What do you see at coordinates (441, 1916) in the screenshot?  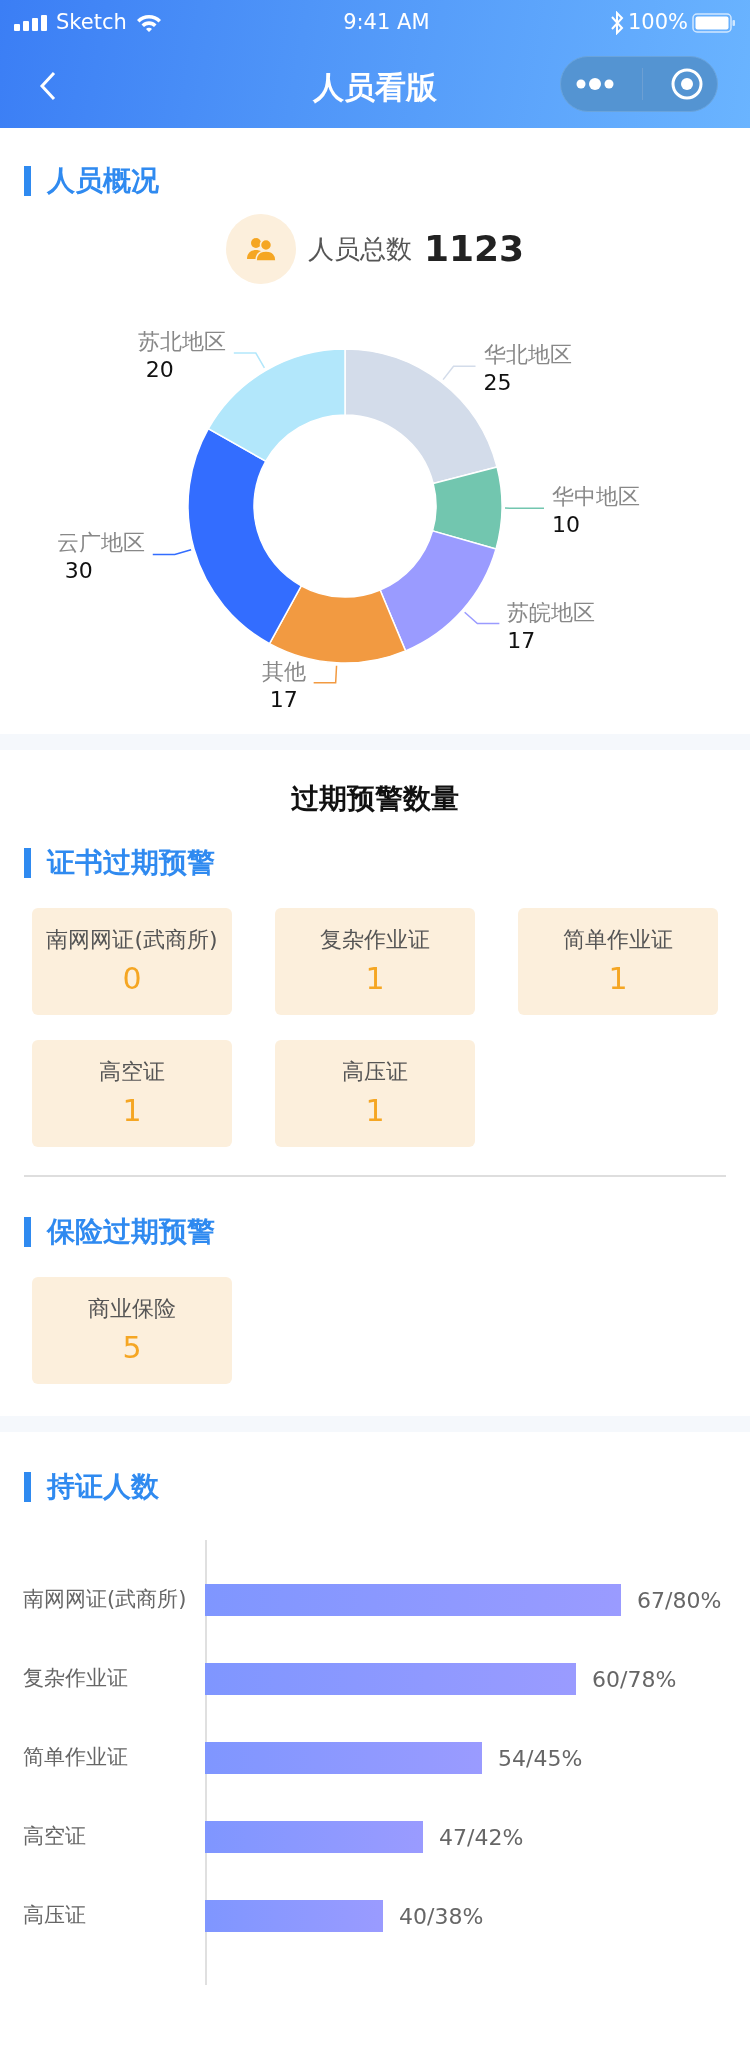 I see `bar-value: 40/38%` at bounding box center [441, 1916].